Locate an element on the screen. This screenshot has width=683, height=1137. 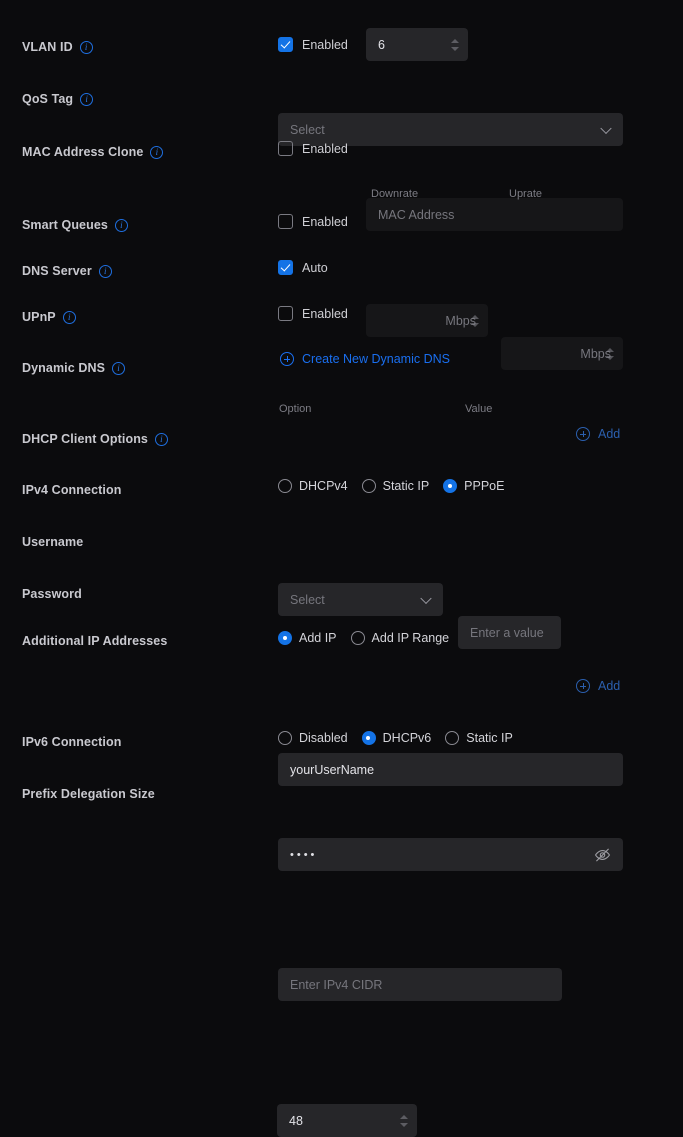
qos-tag-label-text: QoS Tag is located at coordinates (48, 99).